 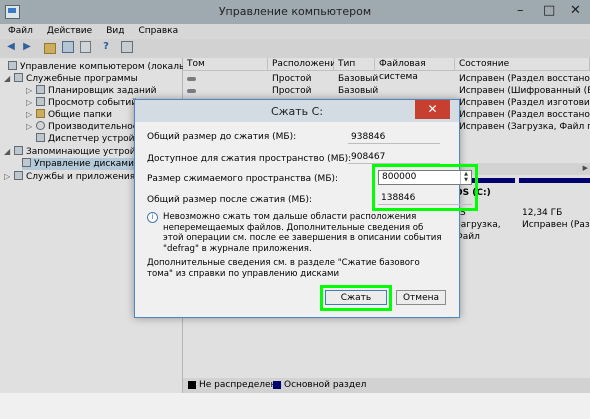 I want to click on window-titlebar: Управление компьютером – □ ✕, so click(x=295, y=12).